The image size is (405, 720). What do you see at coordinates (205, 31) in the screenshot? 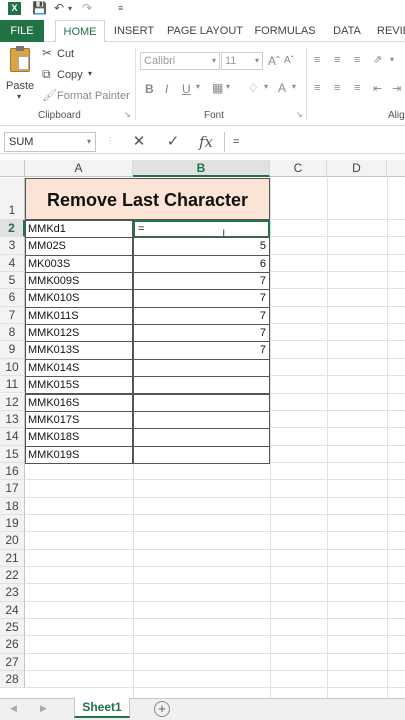
I see `tab-page-layout: PAGE LAYOUT` at bounding box center [205, 31].